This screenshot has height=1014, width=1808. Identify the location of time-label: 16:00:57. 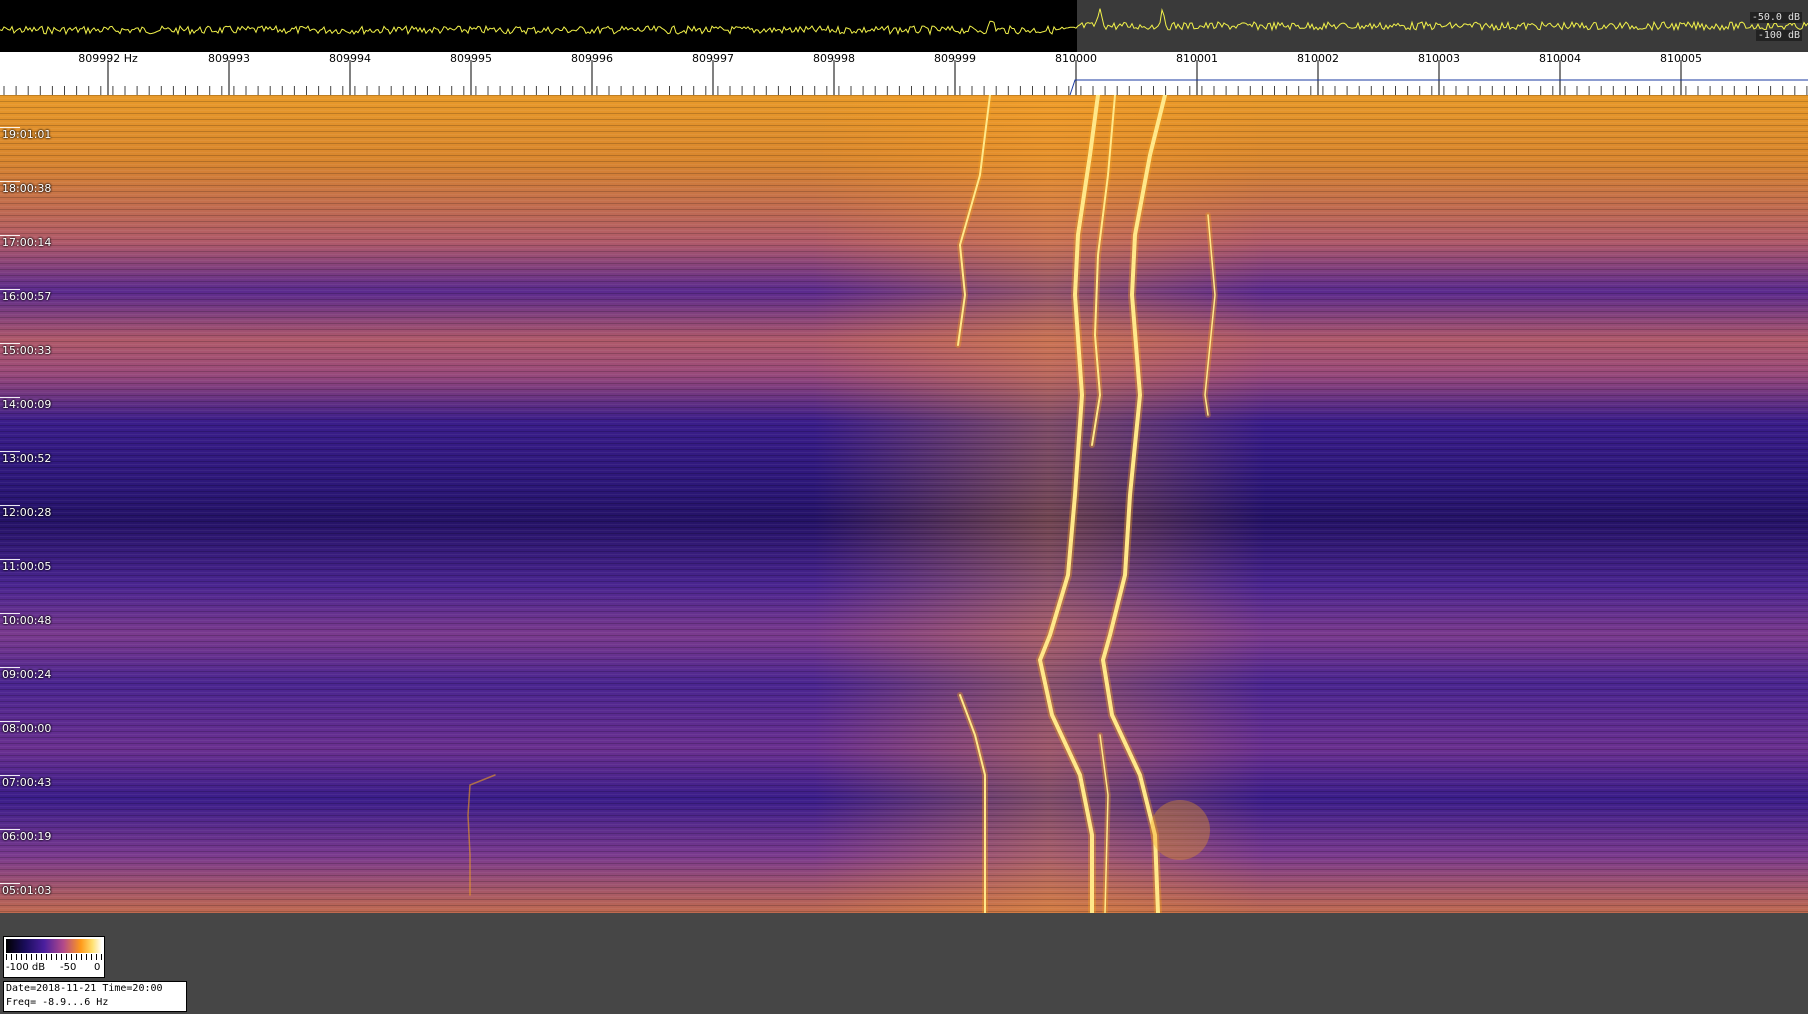
(27, 296).